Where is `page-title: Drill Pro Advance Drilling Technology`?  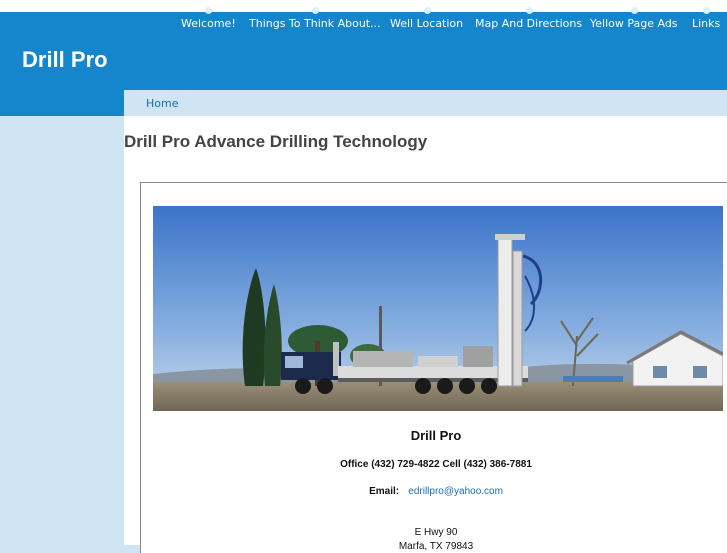
page-title: Drill Pro Advance Drilling Technology is located at coordinates (276, 141).